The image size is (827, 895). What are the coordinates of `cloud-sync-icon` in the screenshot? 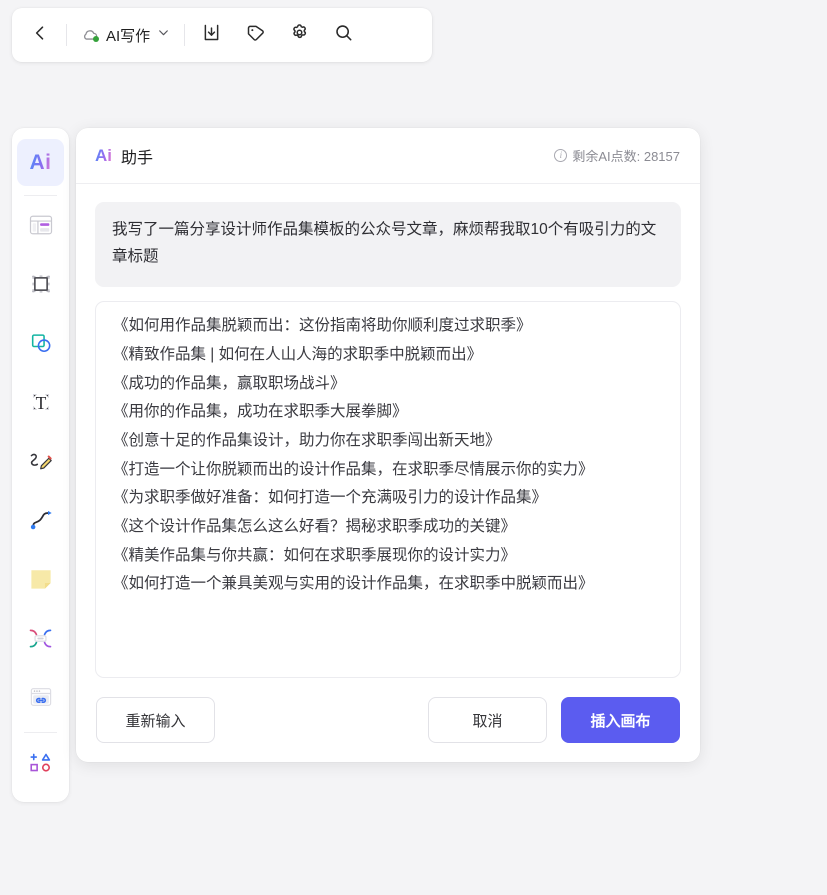 It's located at (89, 35).